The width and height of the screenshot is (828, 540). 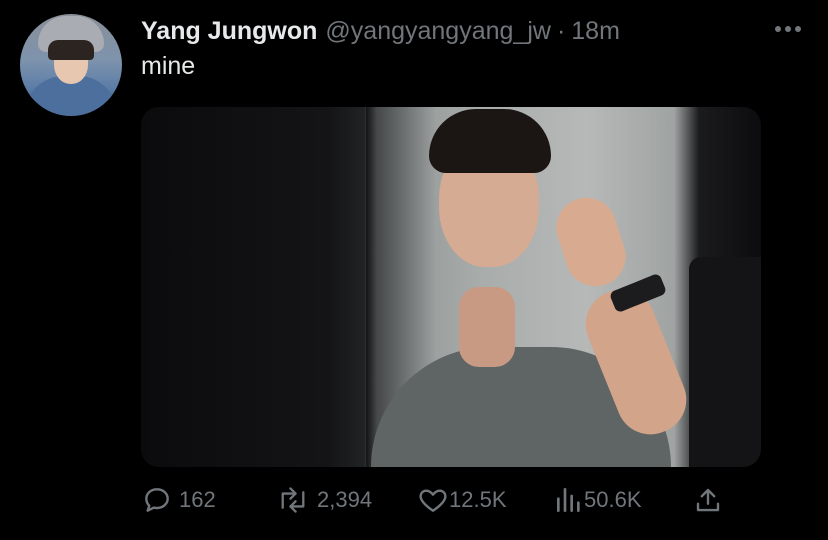 What do you see at coordinates (591, 242) in the screenshot?
I see `photo-hand` at bounding box center [591, 242].